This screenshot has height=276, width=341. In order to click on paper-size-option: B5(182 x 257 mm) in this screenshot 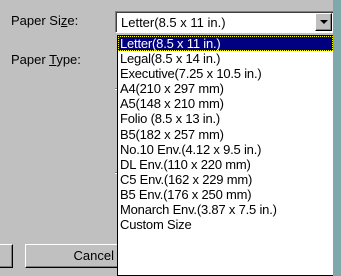, I will do `click(225, 134)`.